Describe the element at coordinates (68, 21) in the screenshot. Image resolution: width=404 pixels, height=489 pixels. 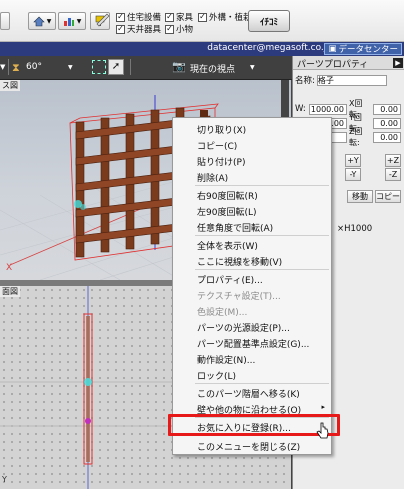
I see `chart-icon` at that location.